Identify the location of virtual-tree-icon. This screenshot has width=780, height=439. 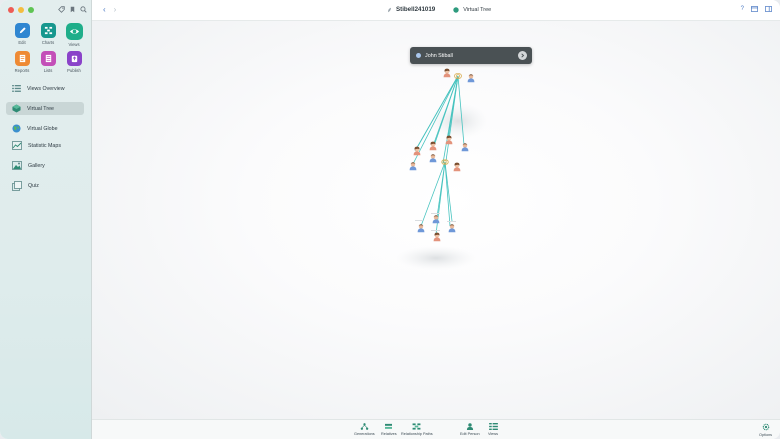
(16, 108).